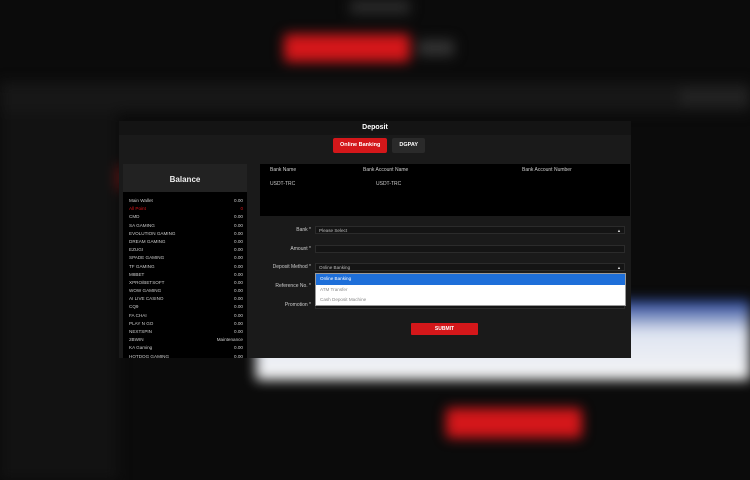 The image size is (750, 480). What do you see at coordinates (185, 178) in the screenshot?
I see `balance-title: Balance` at bounding box center [185, 178].